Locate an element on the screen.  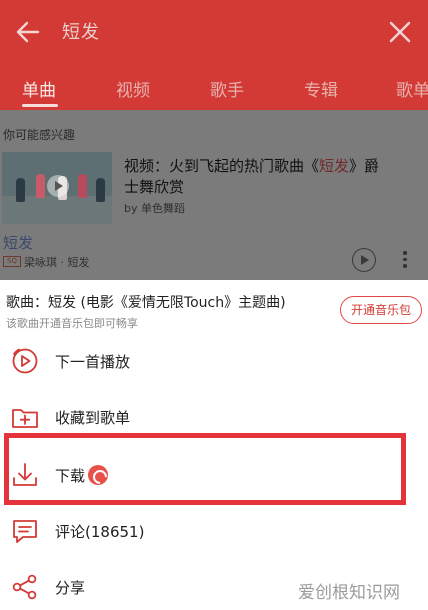
active-tab-indicator is located at coordinates (40, 105).